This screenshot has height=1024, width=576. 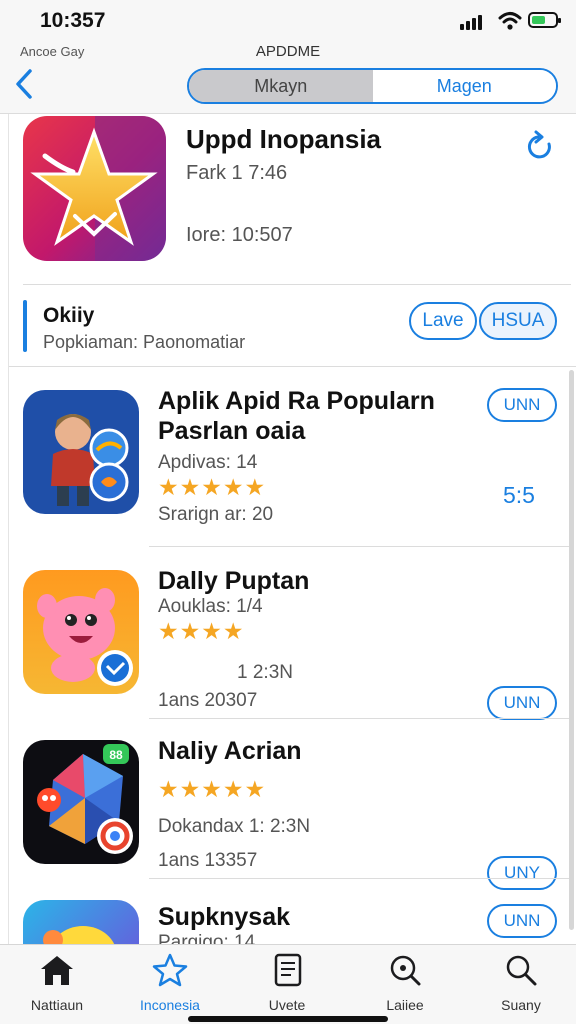 What do you see at coordinates (81, 802) in the screenshot?
I see `app-icon: 88` at bounding box center [81, 802].